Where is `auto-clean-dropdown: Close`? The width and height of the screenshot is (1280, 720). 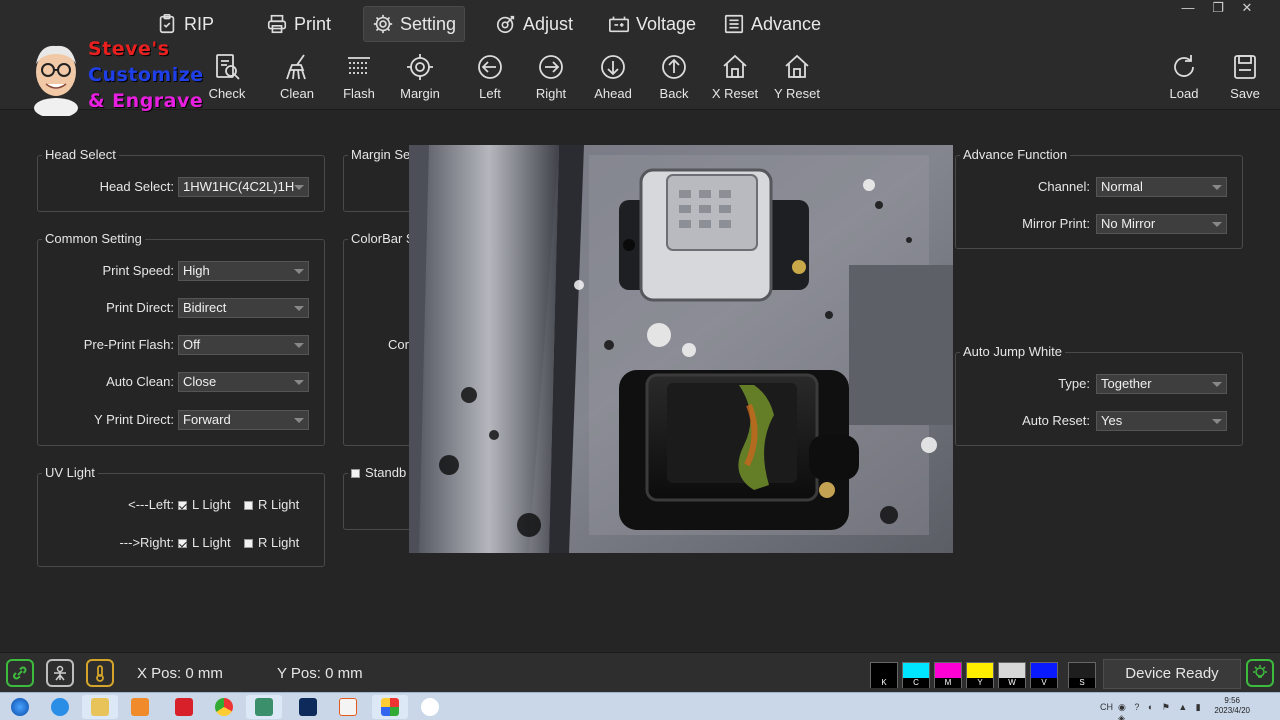
auto-clean-dropdown: Close is located at coordinates (243, 382).